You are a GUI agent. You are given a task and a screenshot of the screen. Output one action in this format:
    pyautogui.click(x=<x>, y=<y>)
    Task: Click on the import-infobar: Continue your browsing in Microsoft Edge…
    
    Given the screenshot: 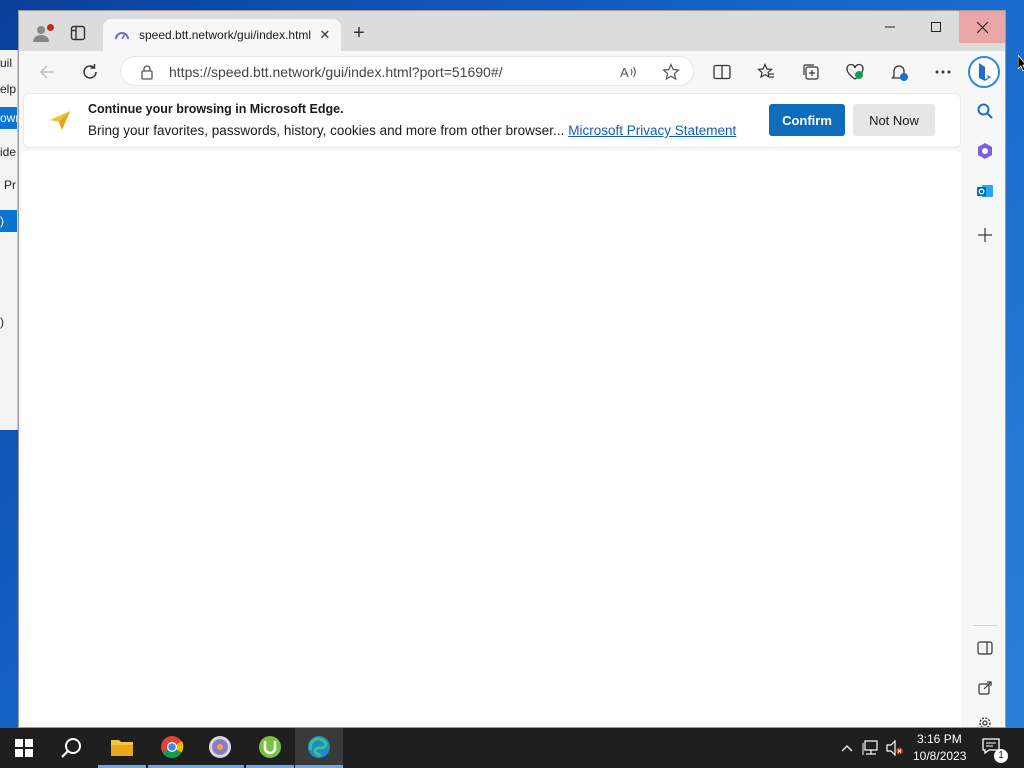 What is the action you would take?
    pyautogui.click(x=492, y=120)
    